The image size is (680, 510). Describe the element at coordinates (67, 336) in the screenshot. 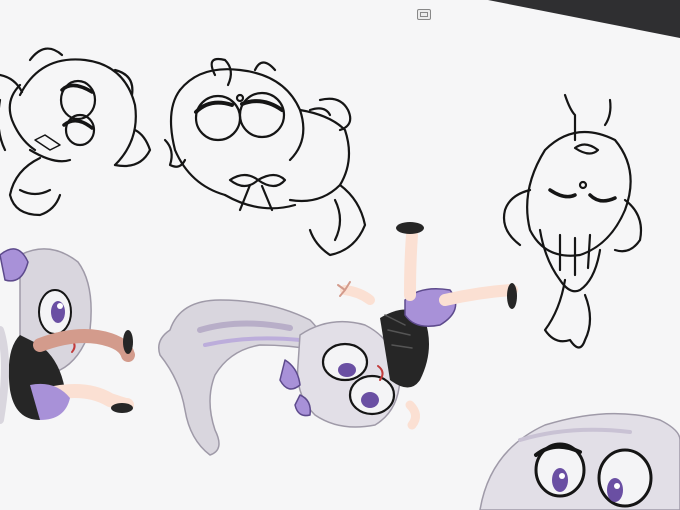

I see `colored-figure-left` at that location.